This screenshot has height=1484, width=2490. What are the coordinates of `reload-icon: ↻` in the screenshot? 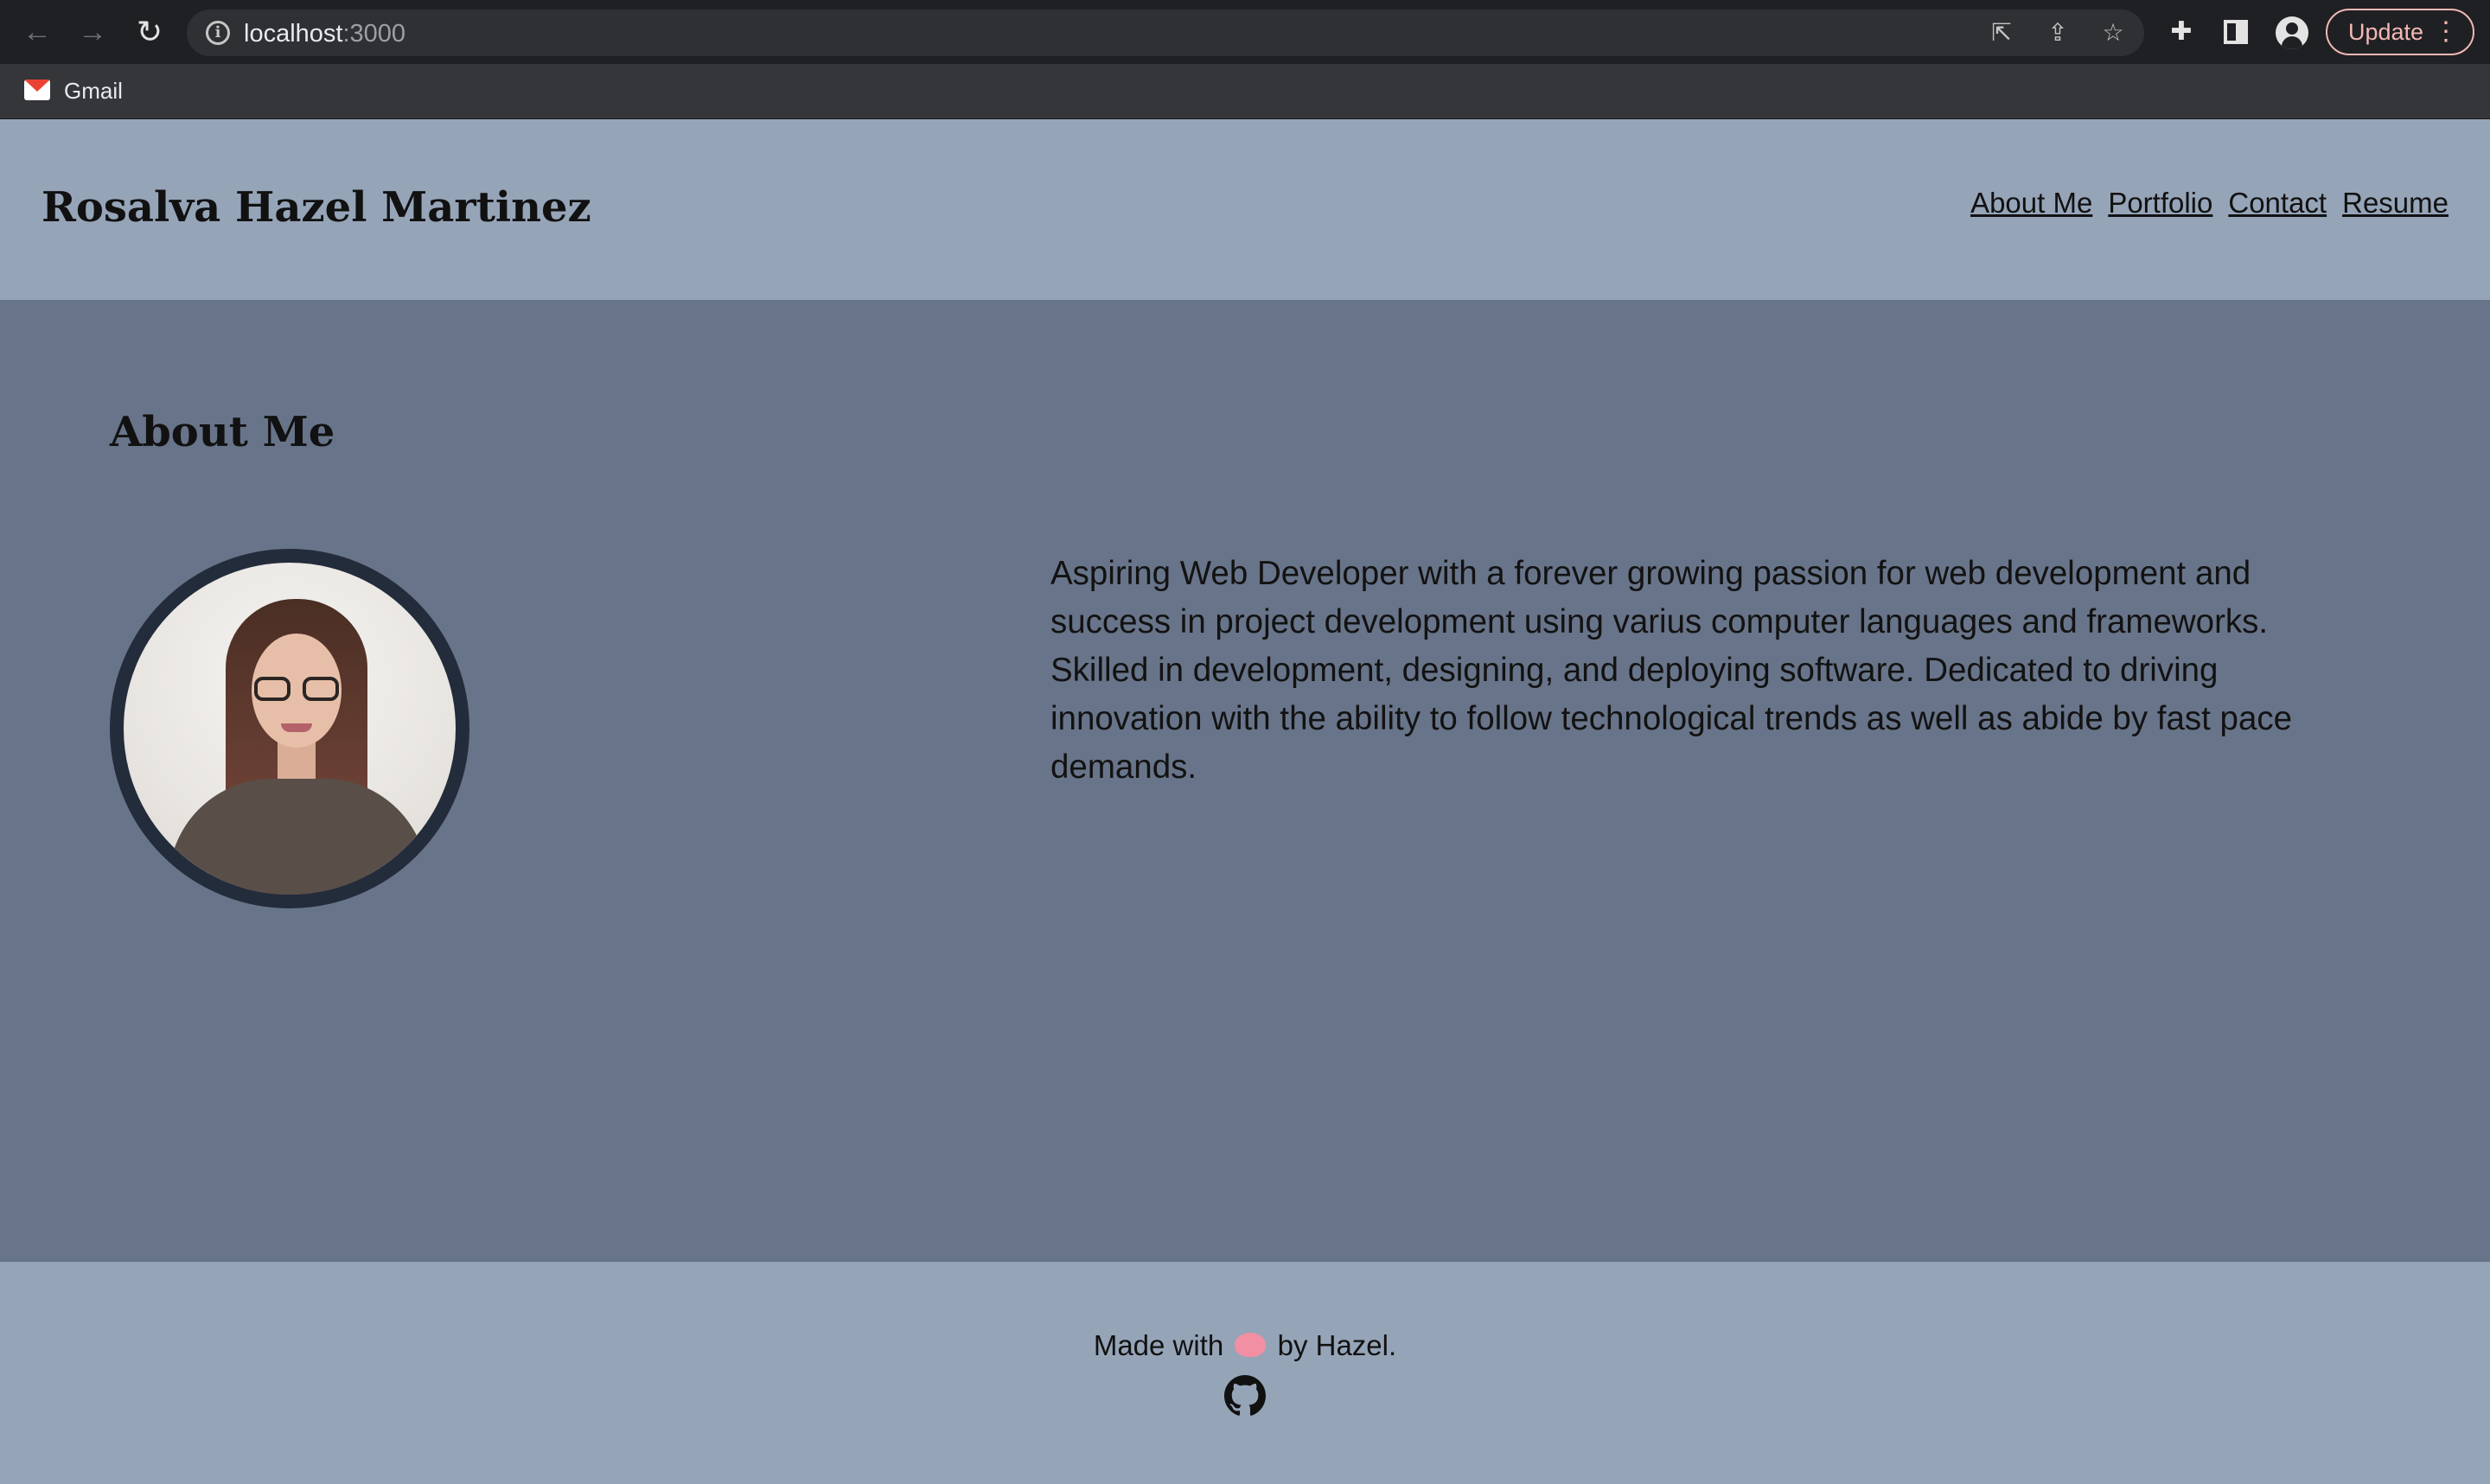 It's located at (149, 32).